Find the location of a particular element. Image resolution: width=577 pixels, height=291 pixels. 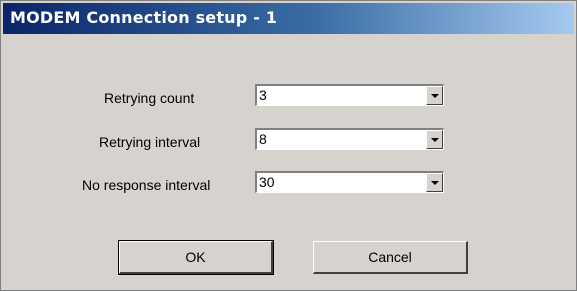

retrying-interval-label: Retrying interval is located at coordinates (150, 142).